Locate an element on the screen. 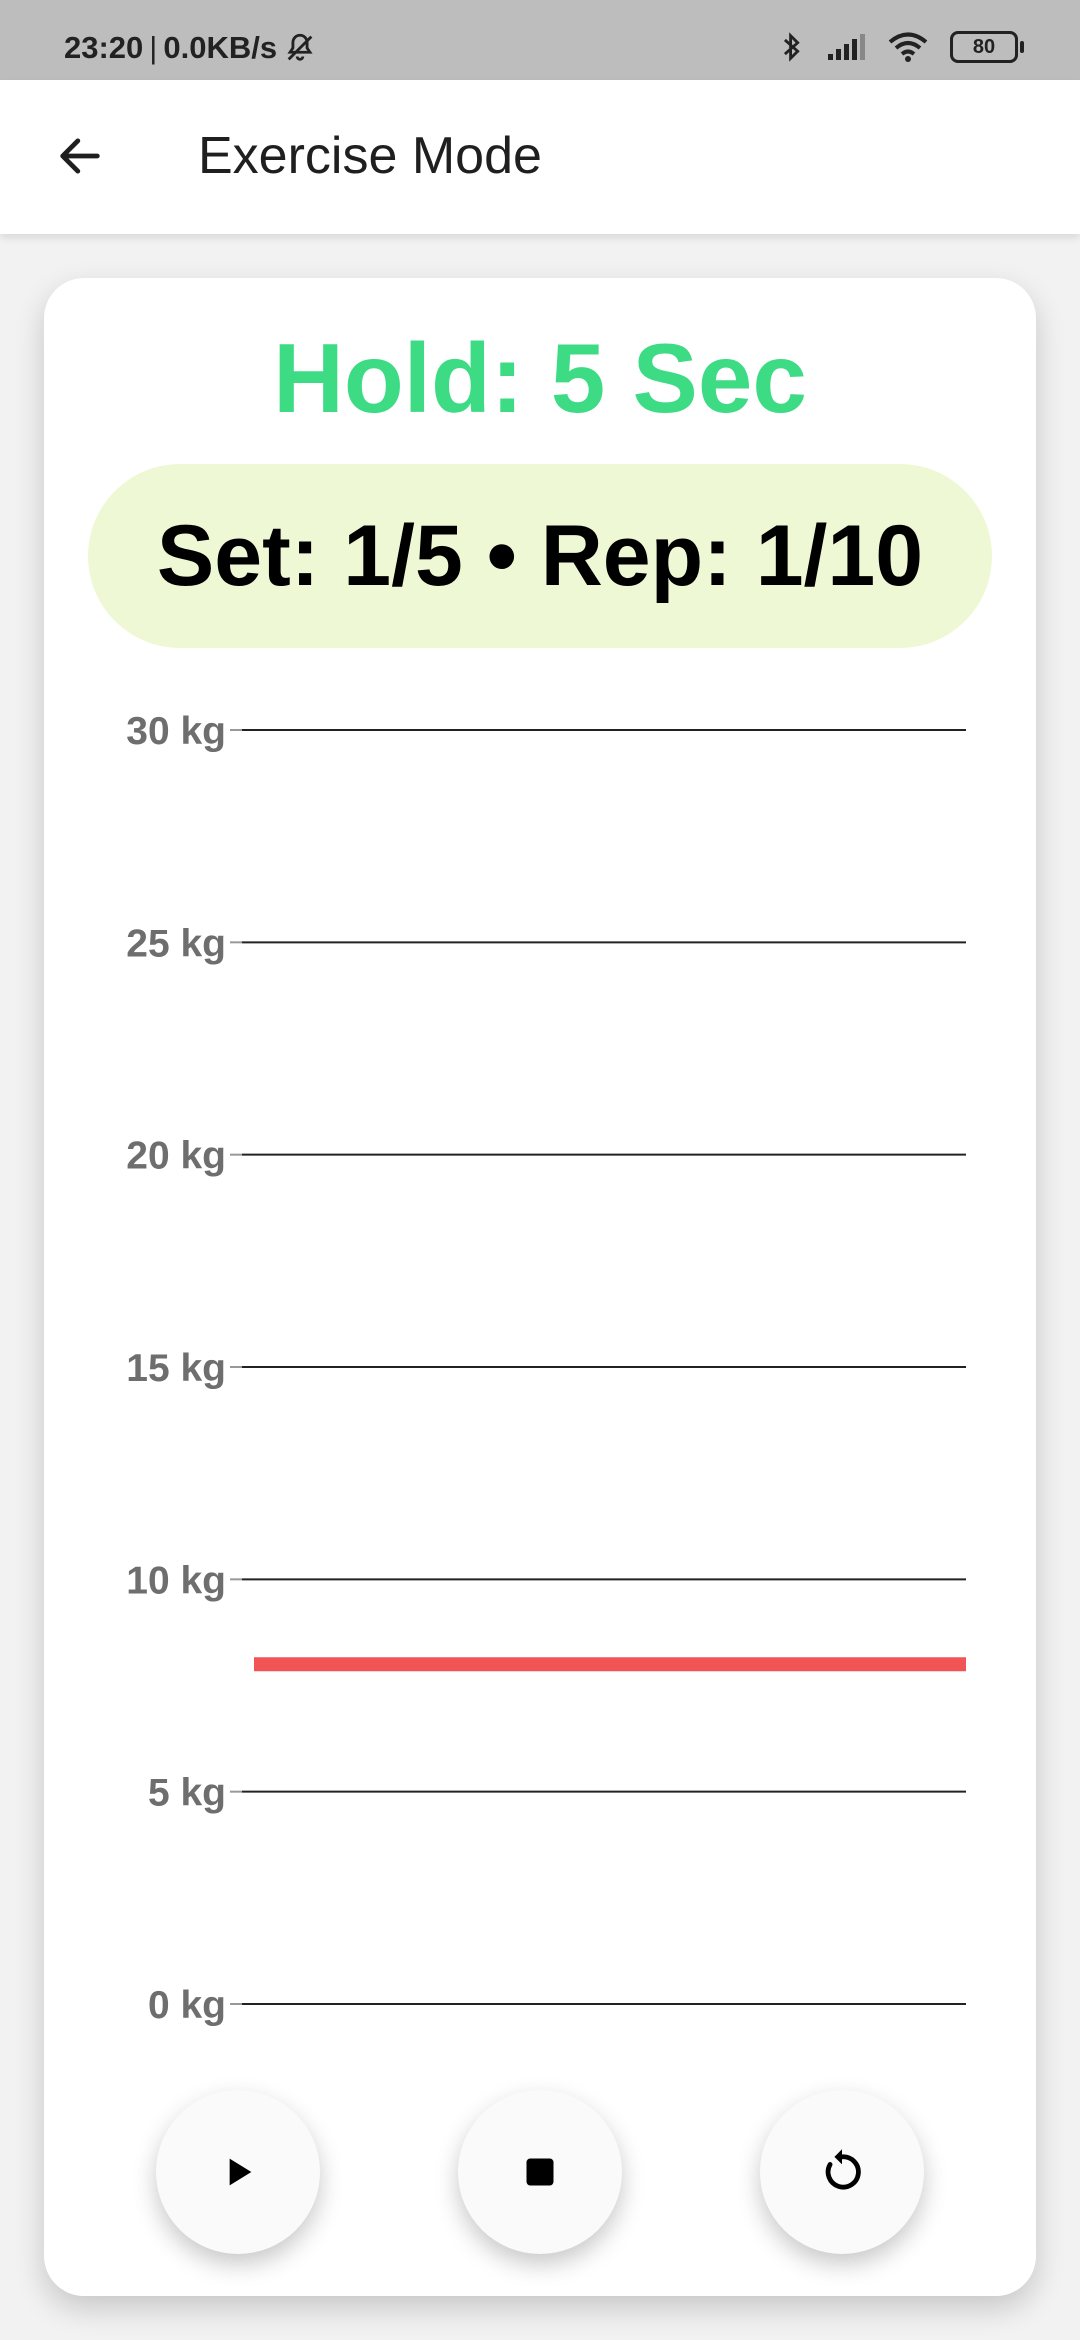 This screenshot has width=1080, height=2340. y-tick-label: 20 kg is located at coordinates (176, 1156).